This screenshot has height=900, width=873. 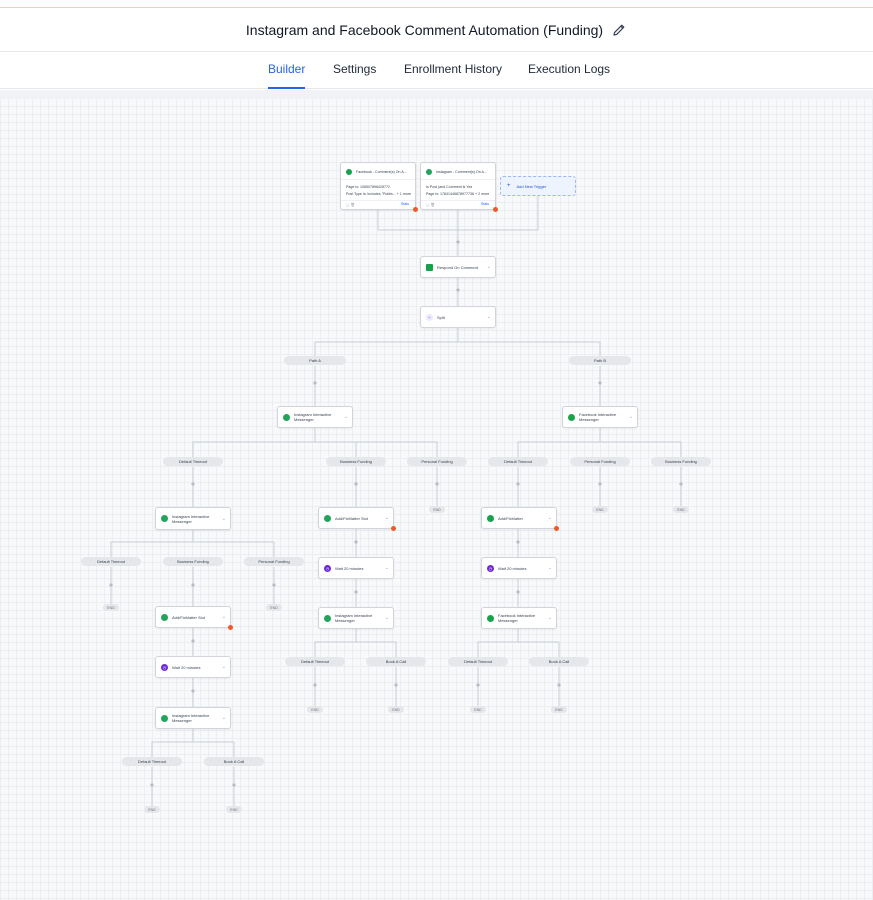 What do you see at coordinates (354, 70) in the screenshot?
I see `tab-settings: Settings` at bounding box center [354, 70].